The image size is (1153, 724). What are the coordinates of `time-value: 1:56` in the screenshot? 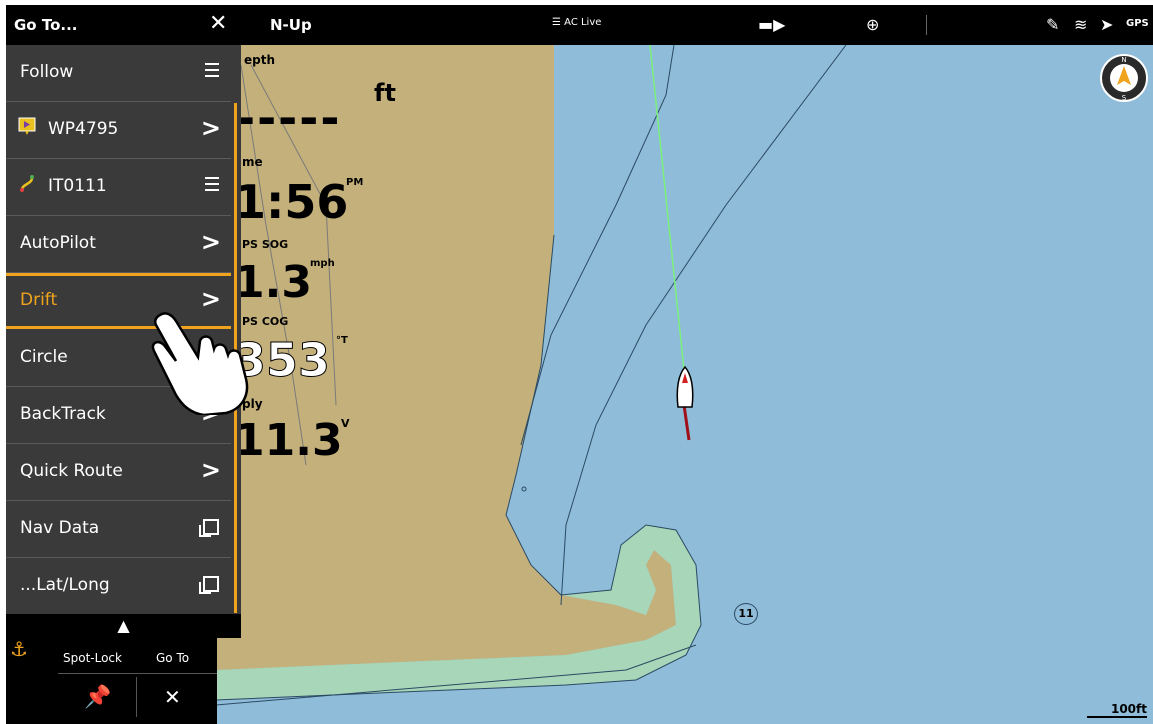 It's located at (291, 202).